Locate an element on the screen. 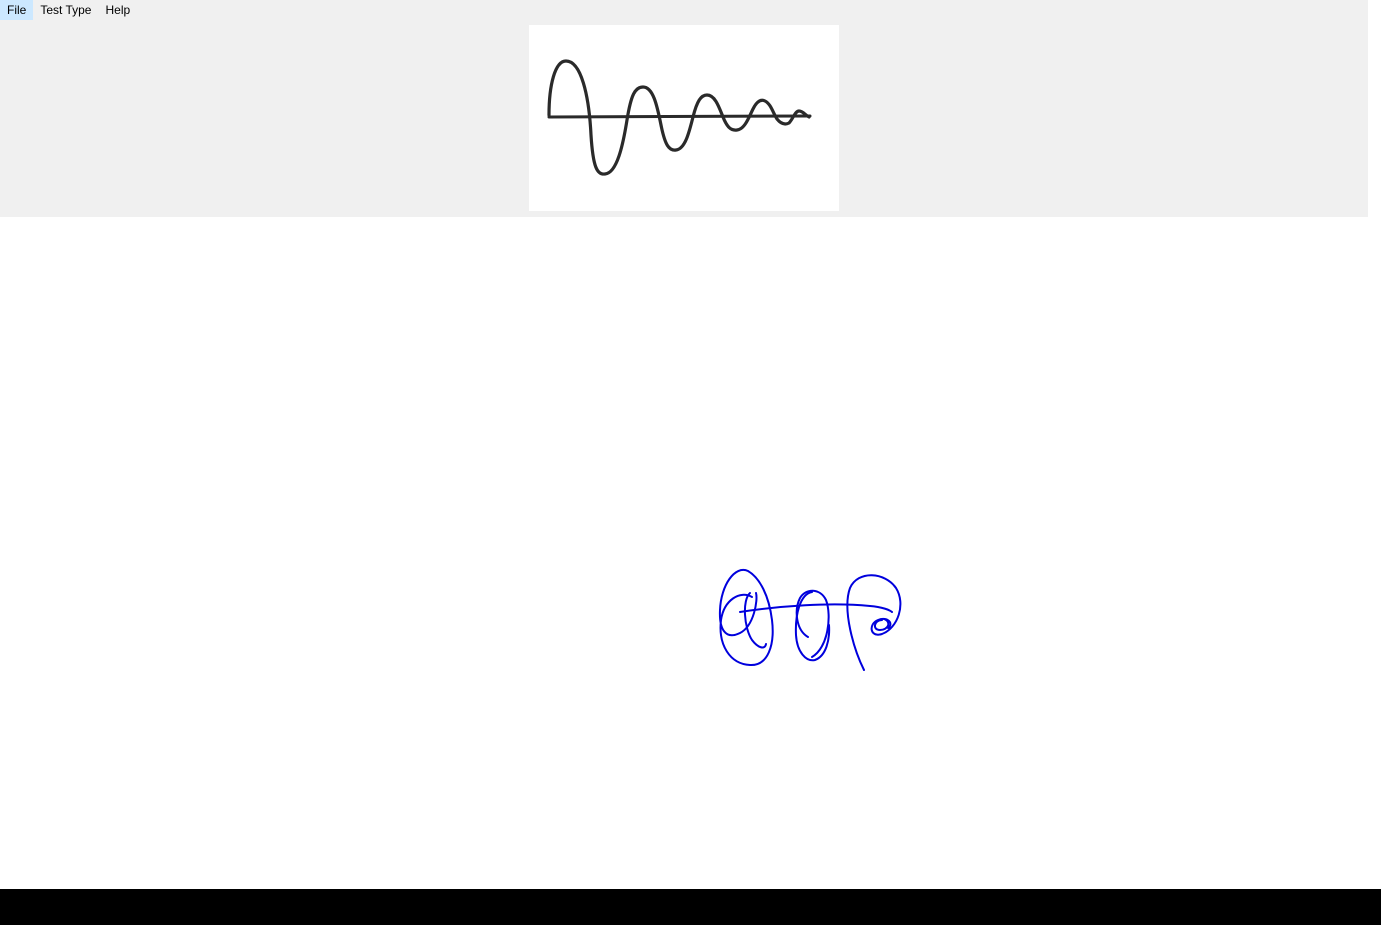  reference-image is located at coordinates (684, 118).